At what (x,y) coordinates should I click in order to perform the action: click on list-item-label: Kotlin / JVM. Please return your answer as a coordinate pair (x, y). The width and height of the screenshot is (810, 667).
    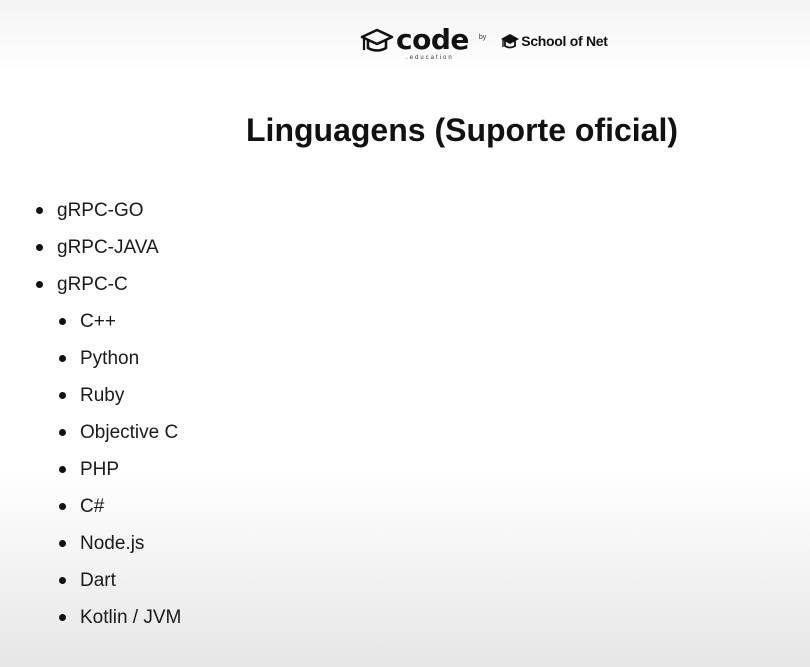
    Looking at the image, I should click on (131, 617).